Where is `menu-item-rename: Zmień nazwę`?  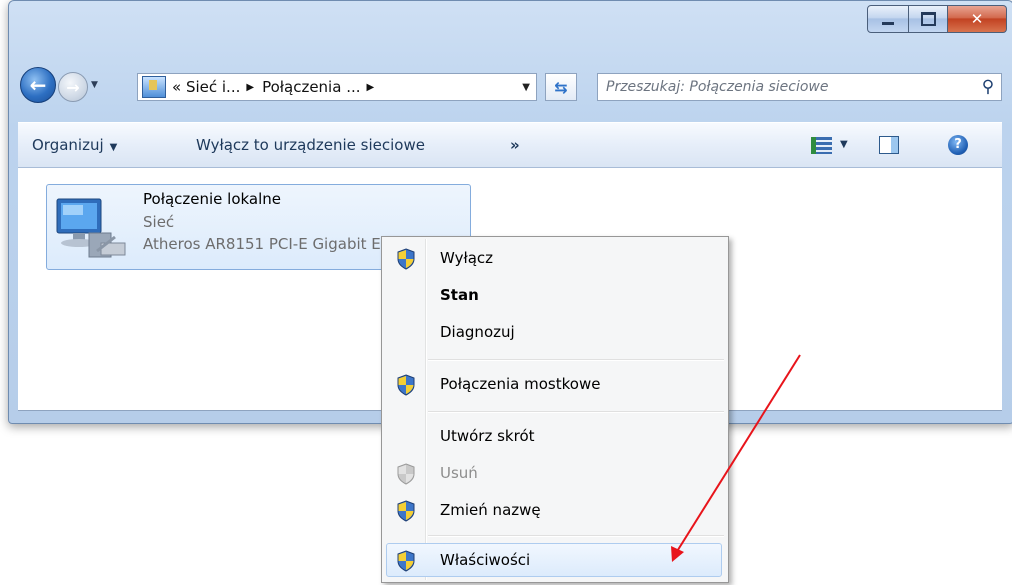
menu-item-rename: Zmień nazwę is located at coordinates (555, 510).